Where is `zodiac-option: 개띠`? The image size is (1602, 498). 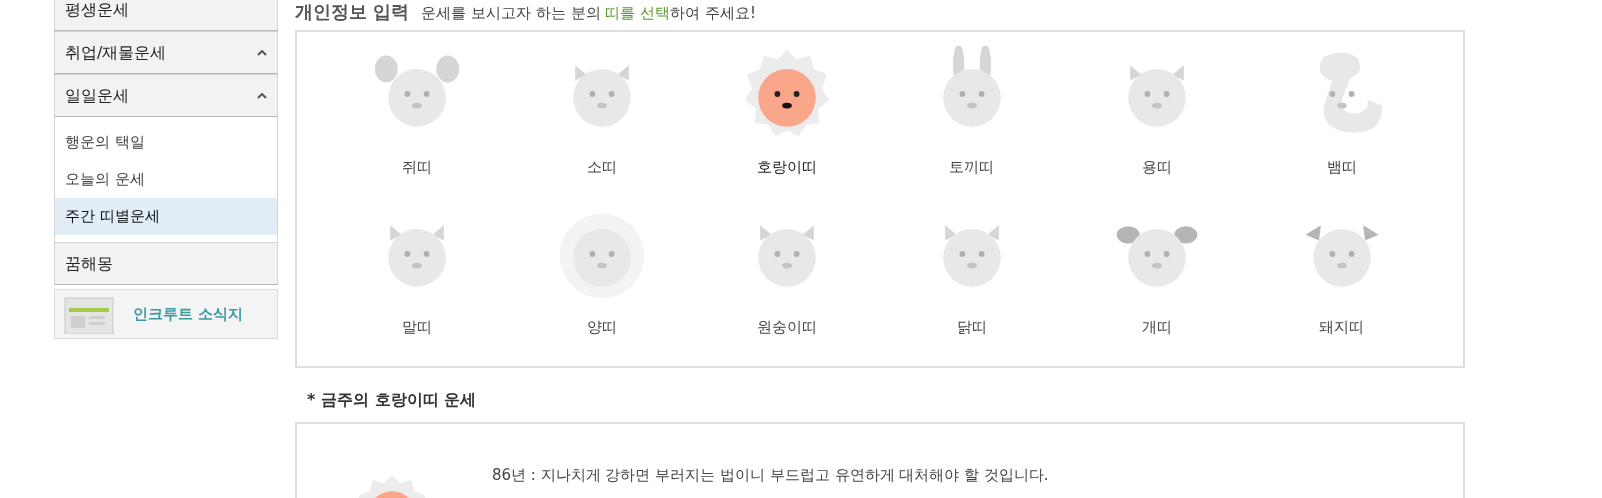
zodiac-option: 개띠 is located at coordinates (1156, 286).